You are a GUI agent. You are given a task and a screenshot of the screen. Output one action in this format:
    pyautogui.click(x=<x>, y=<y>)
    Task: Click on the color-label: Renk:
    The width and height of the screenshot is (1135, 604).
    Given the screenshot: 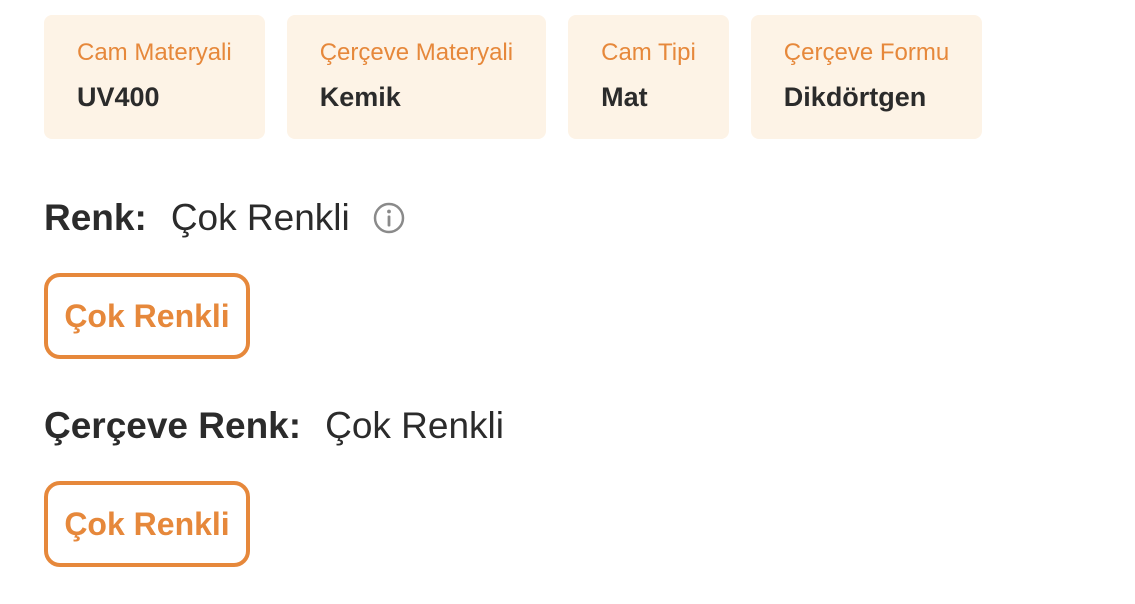 What is the action you would take?
    pyautogui.click(x=95, y=217)
    